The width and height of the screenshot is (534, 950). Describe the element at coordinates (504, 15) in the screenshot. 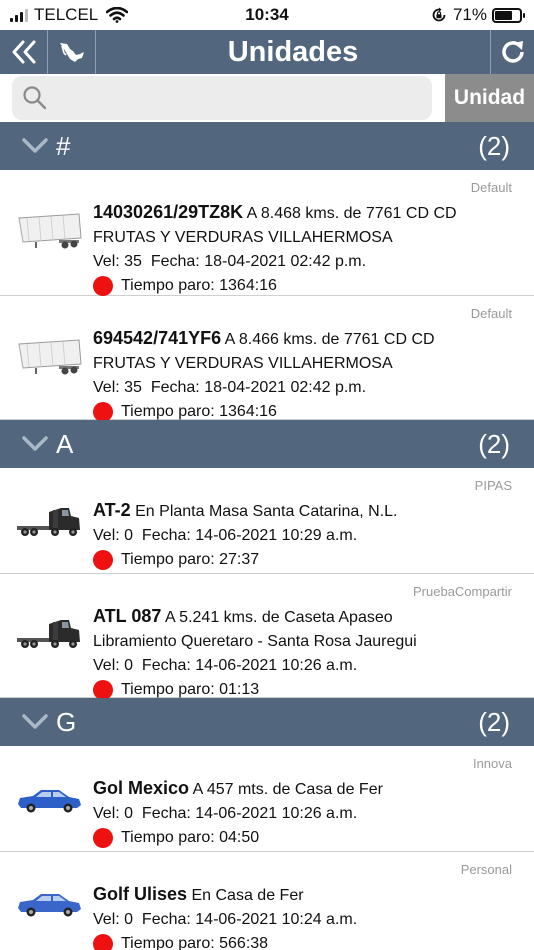

I see `battery-fill` at that location.